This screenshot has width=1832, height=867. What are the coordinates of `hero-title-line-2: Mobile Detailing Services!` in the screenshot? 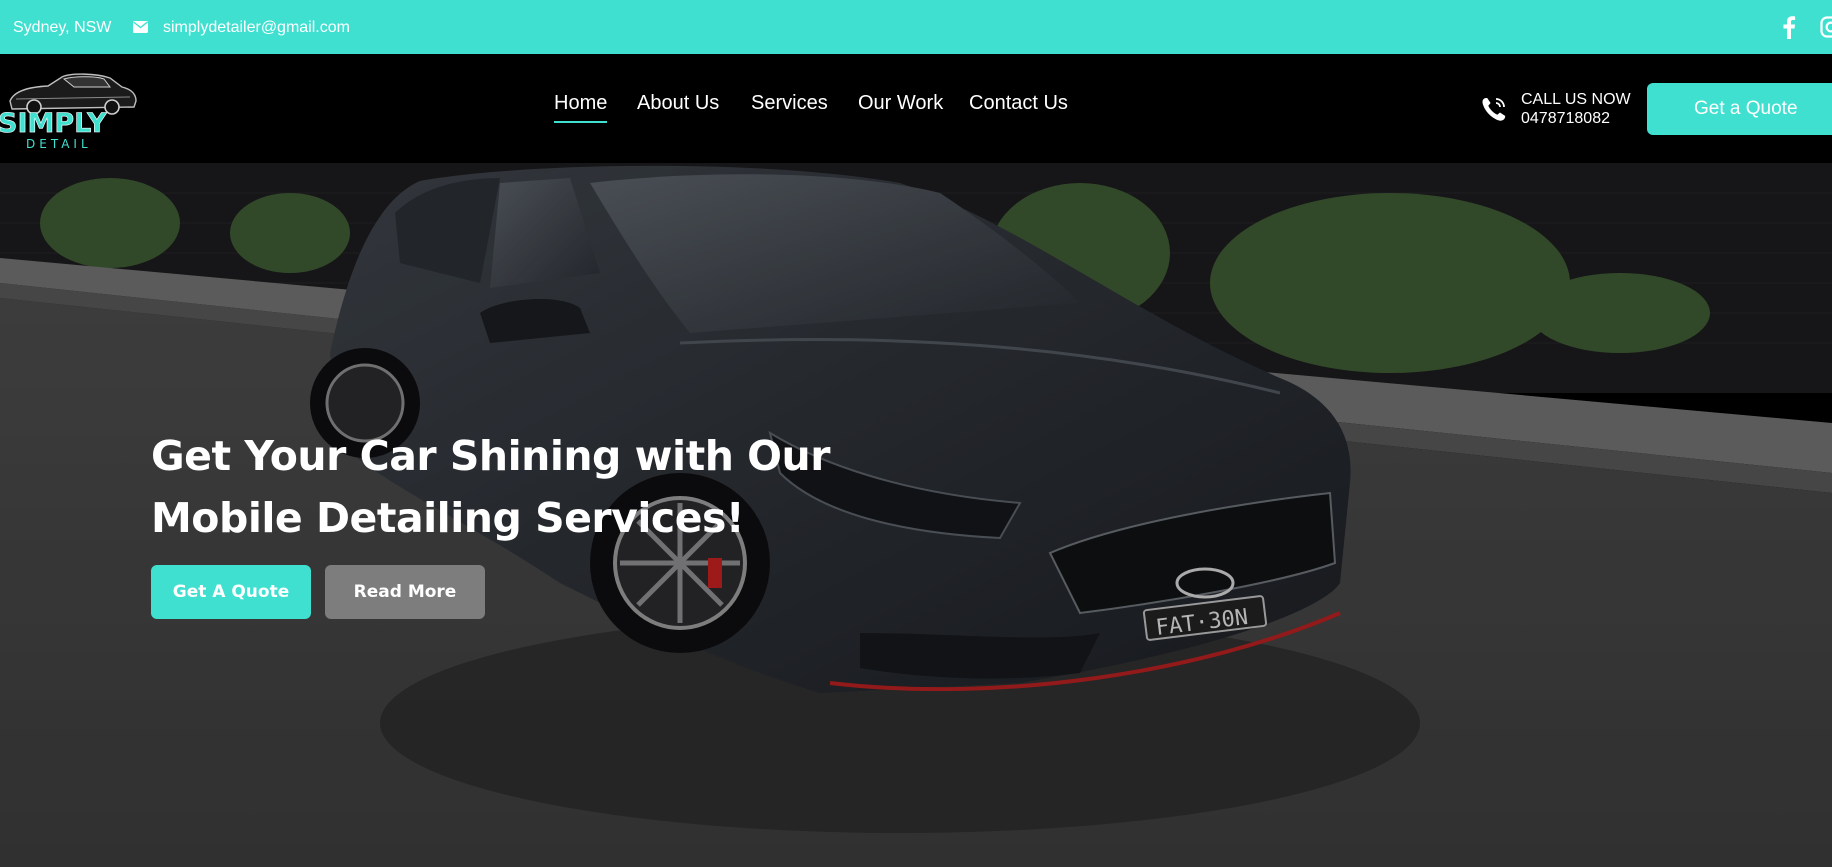 It's located at (448, 518).